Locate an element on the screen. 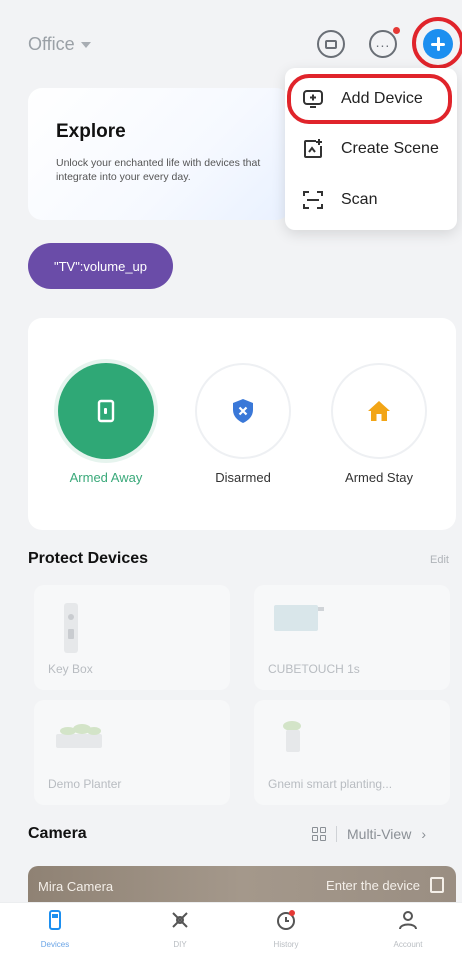 The width and height of the screenshot is (462, 955). history-icon is located at coordinates (286, 920).